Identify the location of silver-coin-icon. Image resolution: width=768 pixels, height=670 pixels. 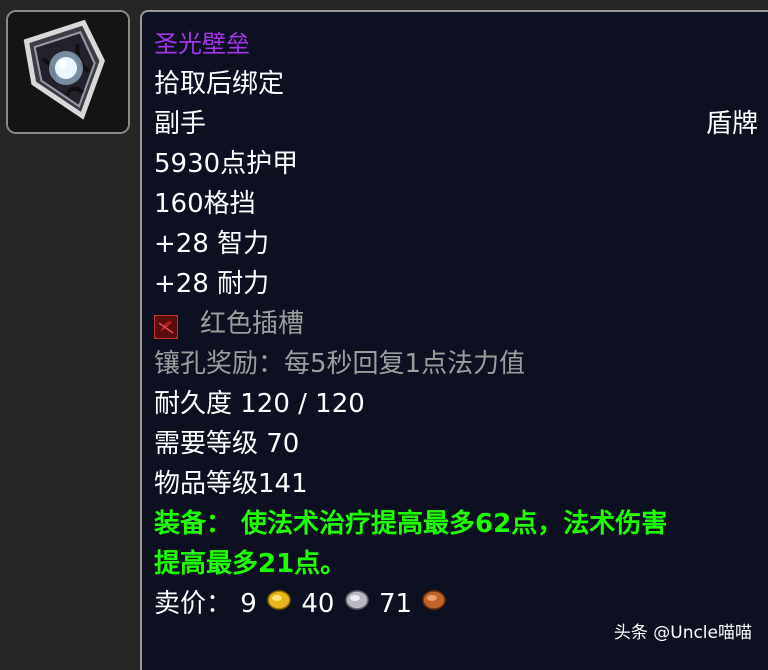
(356, 603).